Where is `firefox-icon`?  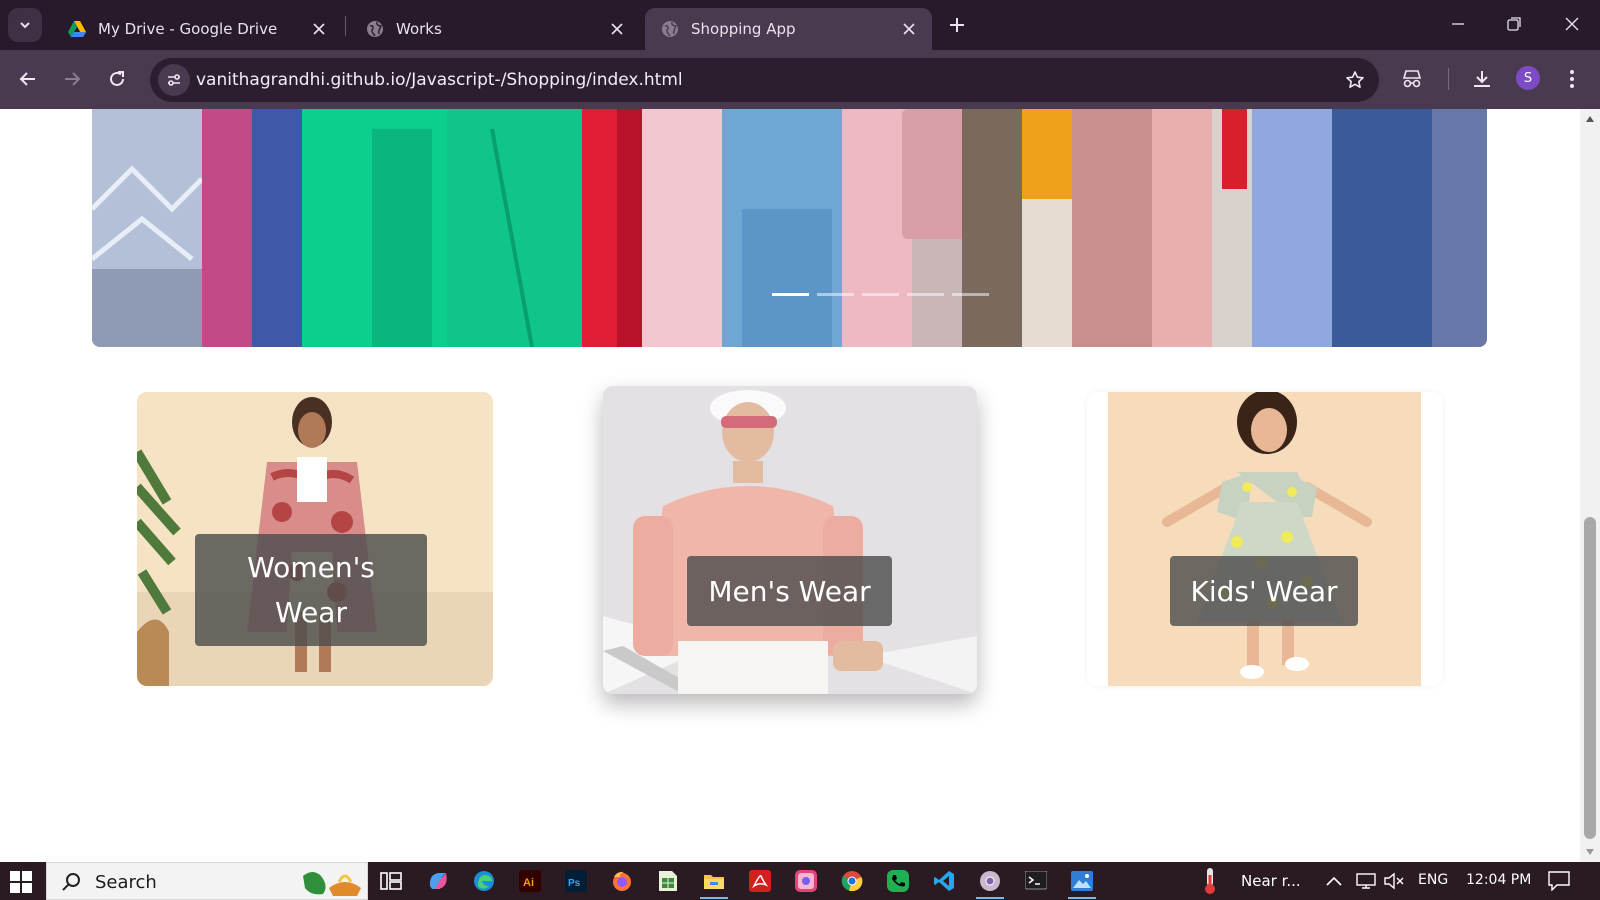 firefox-icon is located at coordinates (622, 881).